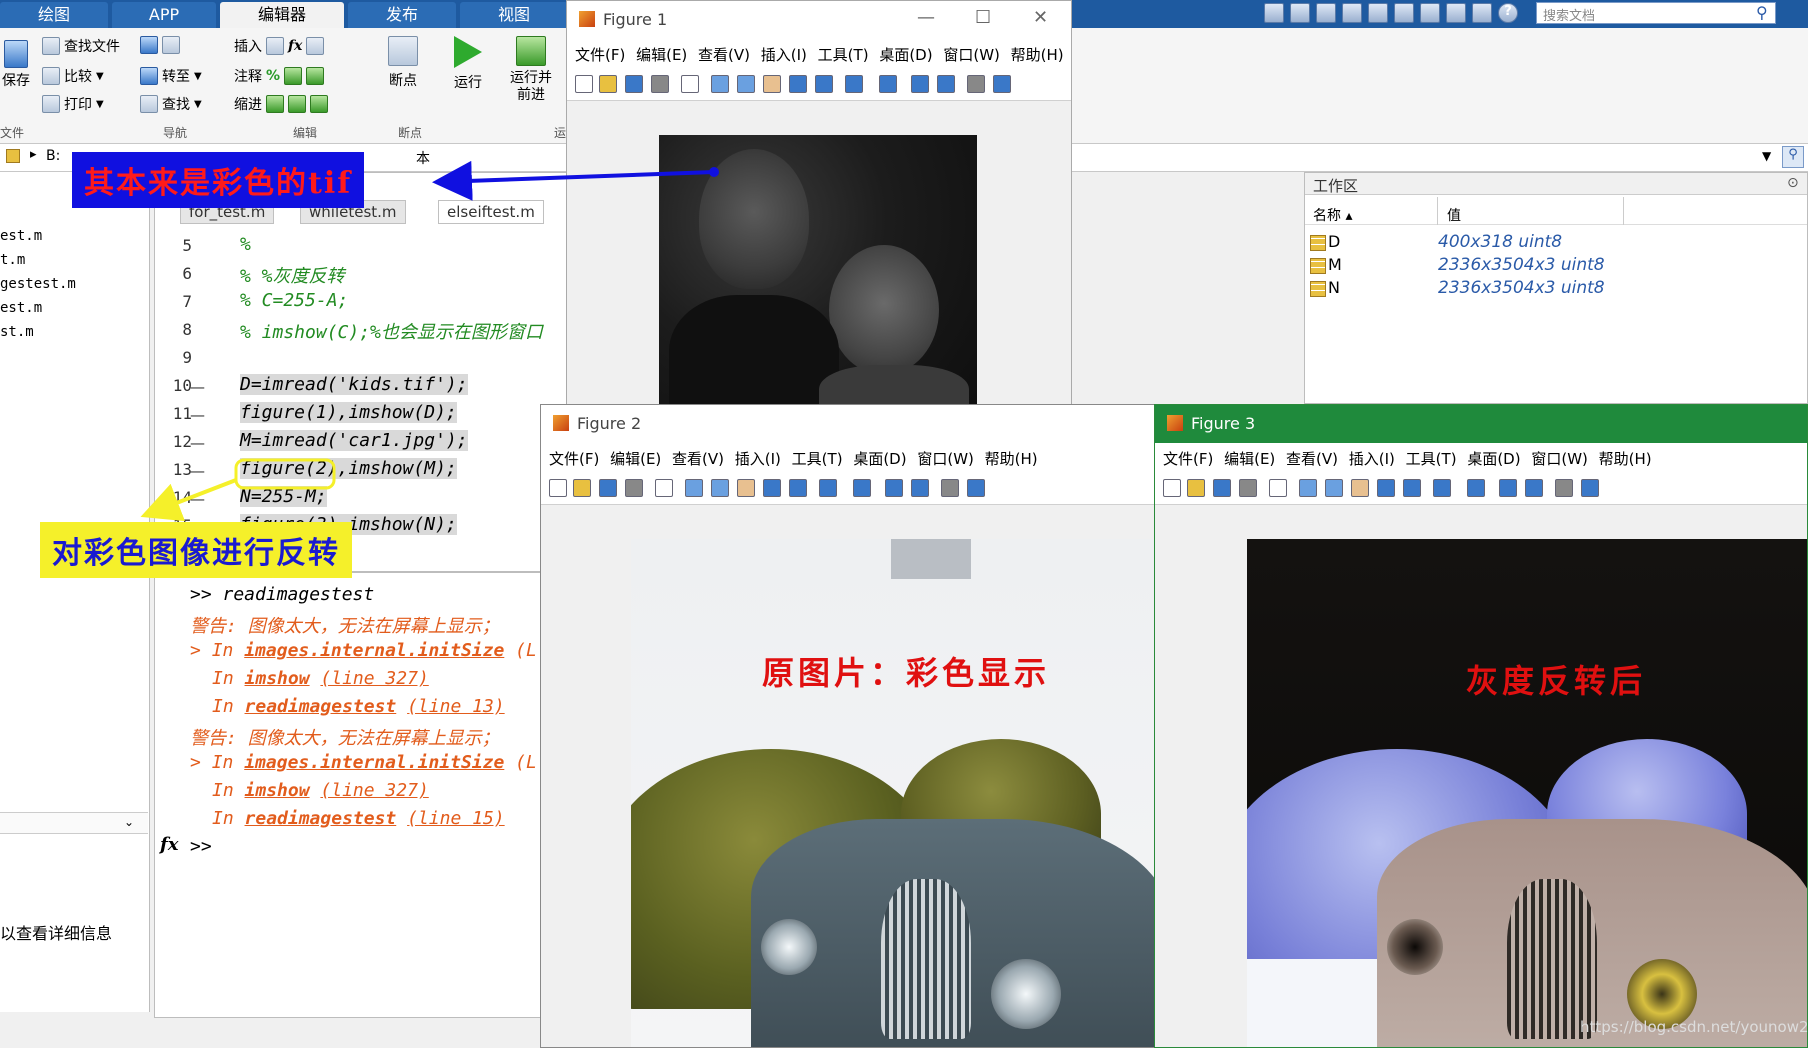 This screenshot has width=1808, height=1048. What do you see at coordinates (1500, 242) in the screenshot?
I see `variable-value: 400x318 uint8` at bounding box center [1500, 242].